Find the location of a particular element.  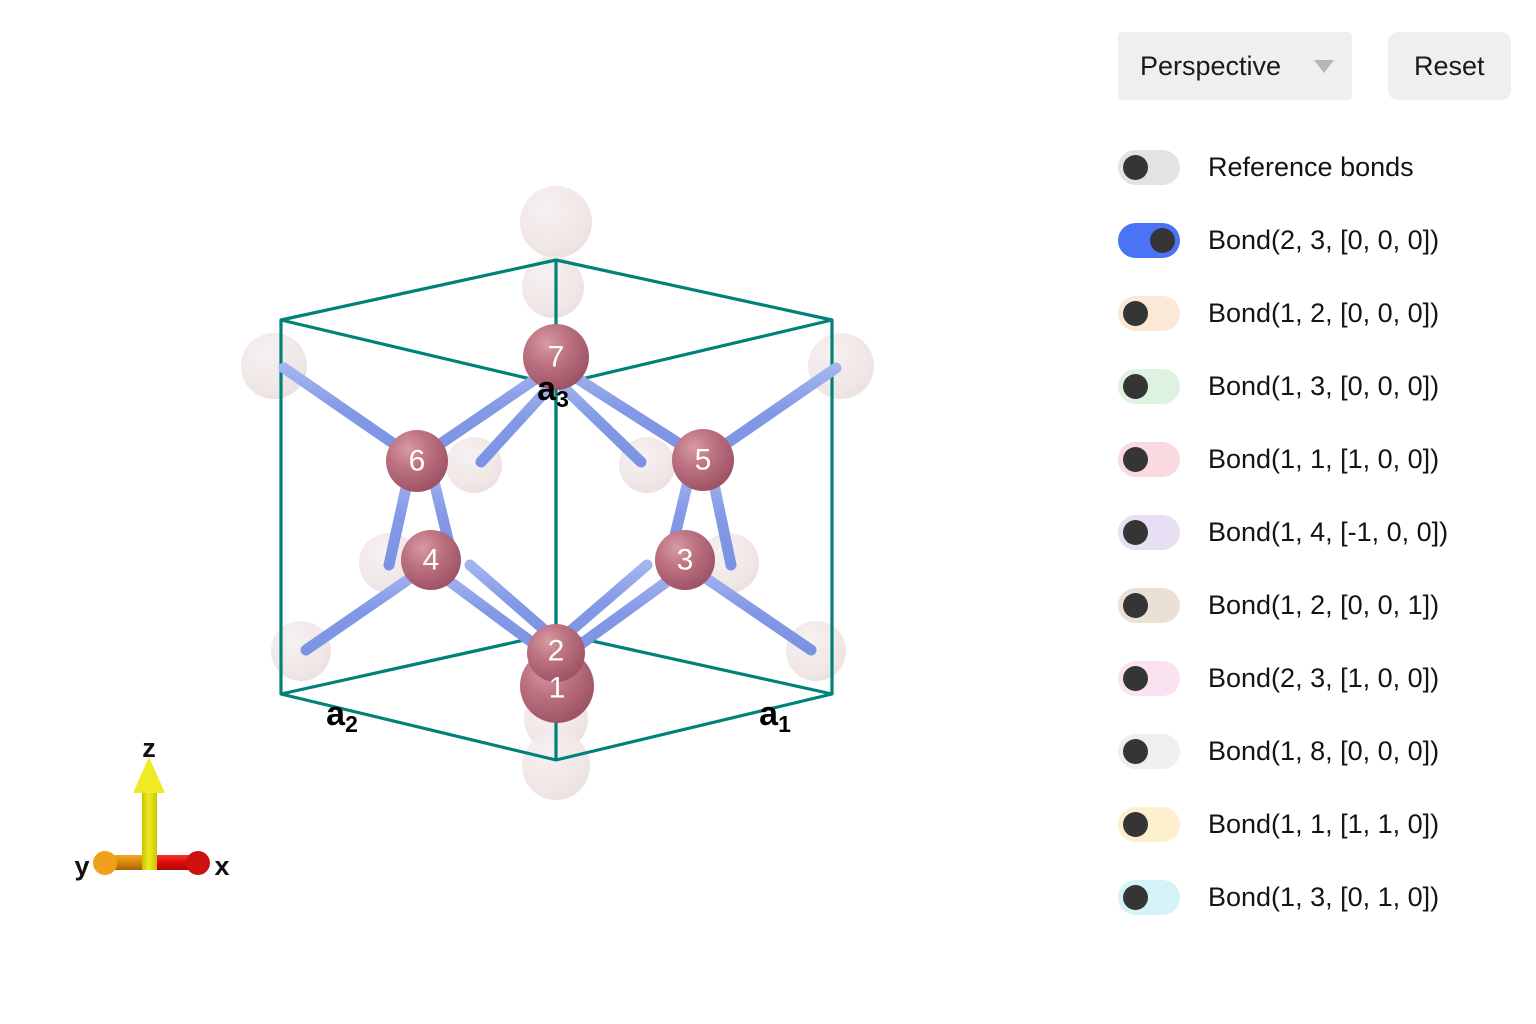

legend-label: Reference bonds is located at coordinates (1311, 167).